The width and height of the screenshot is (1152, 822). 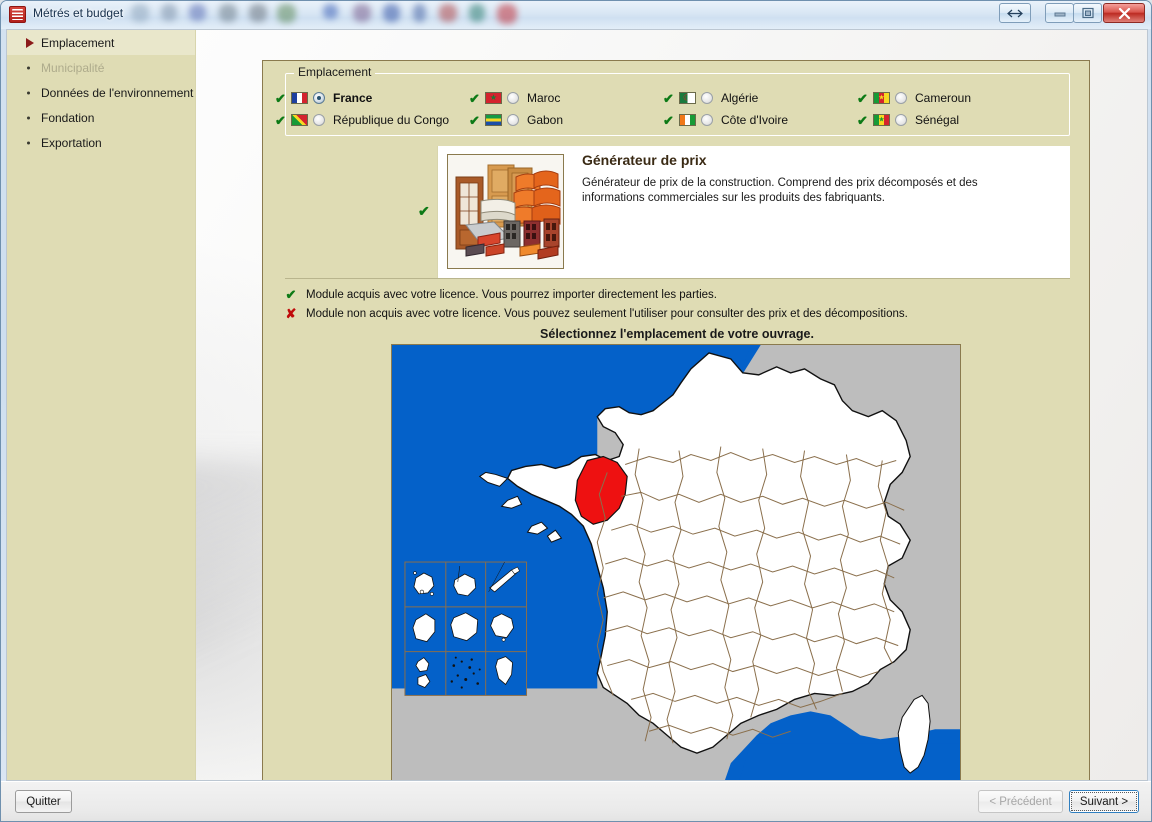 What do you see at coordinates (513, 120) in the screenshot?
I see `radio-gabon` at bounding box center [513, 120].